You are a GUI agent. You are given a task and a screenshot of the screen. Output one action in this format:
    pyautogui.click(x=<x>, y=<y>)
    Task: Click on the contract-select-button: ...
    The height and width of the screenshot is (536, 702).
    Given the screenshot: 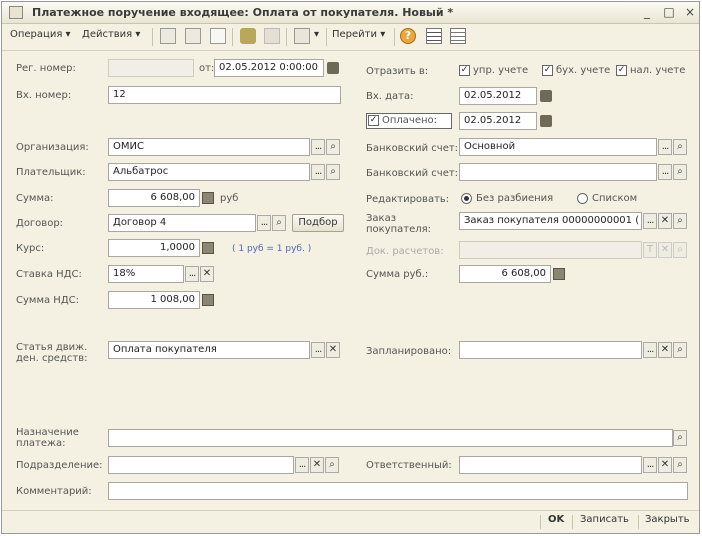 What is the action you would take?
    pyautogui.click(x=264, y=223)
    